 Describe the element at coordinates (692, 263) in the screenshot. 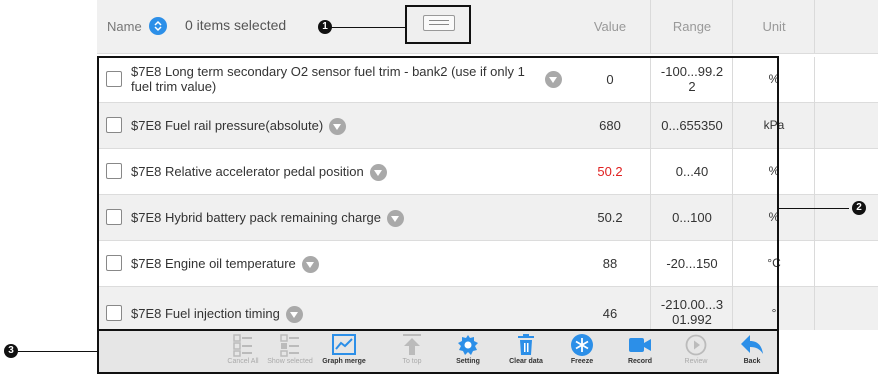

I see `row-range: -20...150` at that location.